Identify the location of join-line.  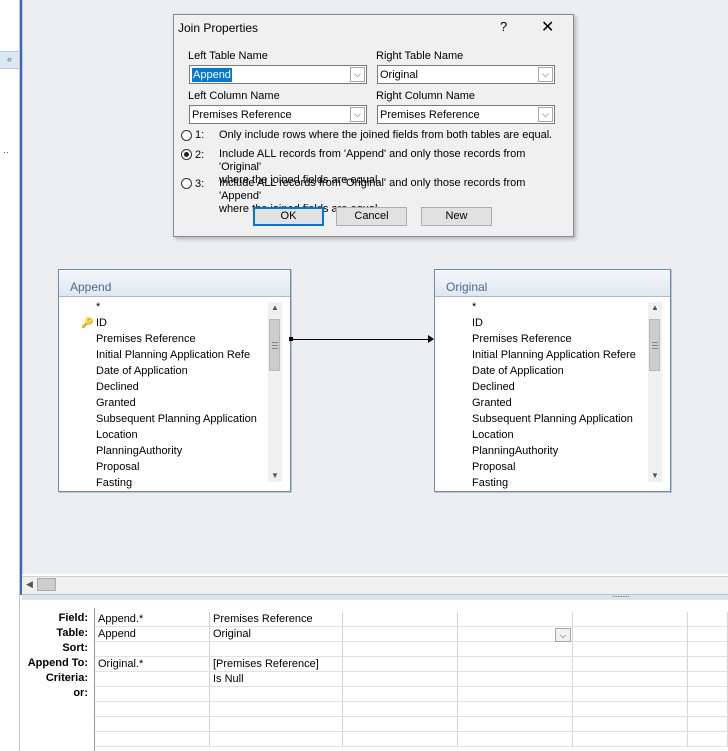
(362, 339).